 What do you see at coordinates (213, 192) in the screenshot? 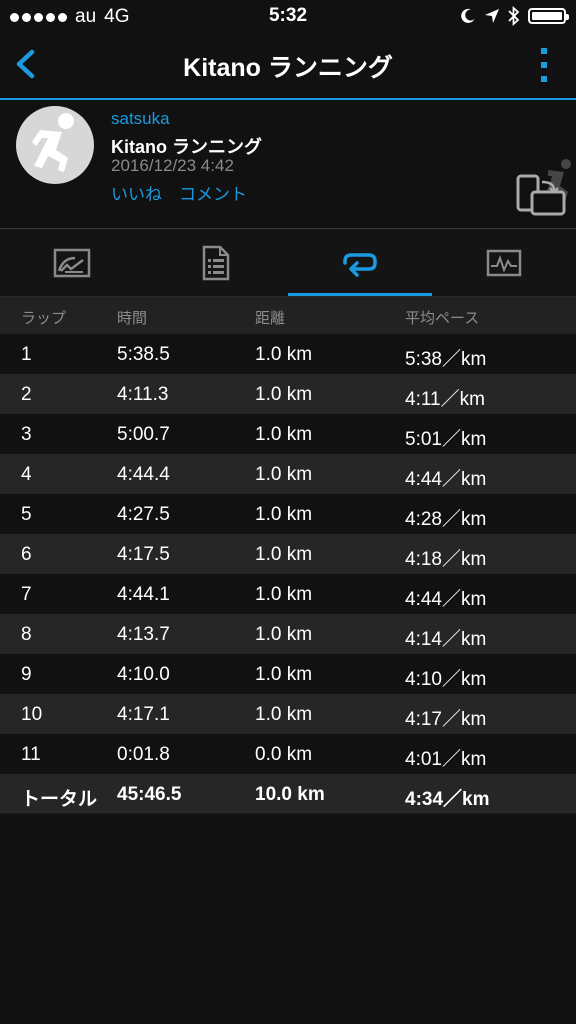
I see `comment-button: コメント` at bounding box center [213, 192].